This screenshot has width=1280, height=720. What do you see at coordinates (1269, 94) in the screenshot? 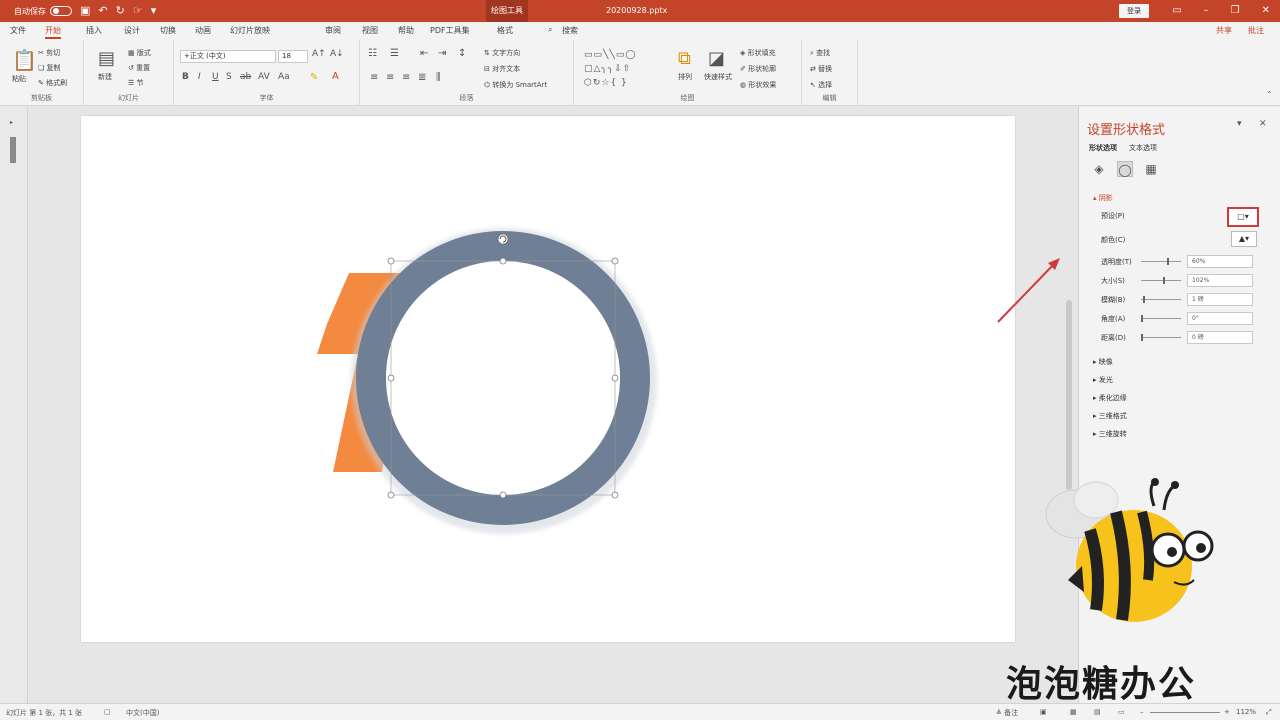
I see `collapse-ribbon-icon: ⌃` at bounding box center [1269, 94].